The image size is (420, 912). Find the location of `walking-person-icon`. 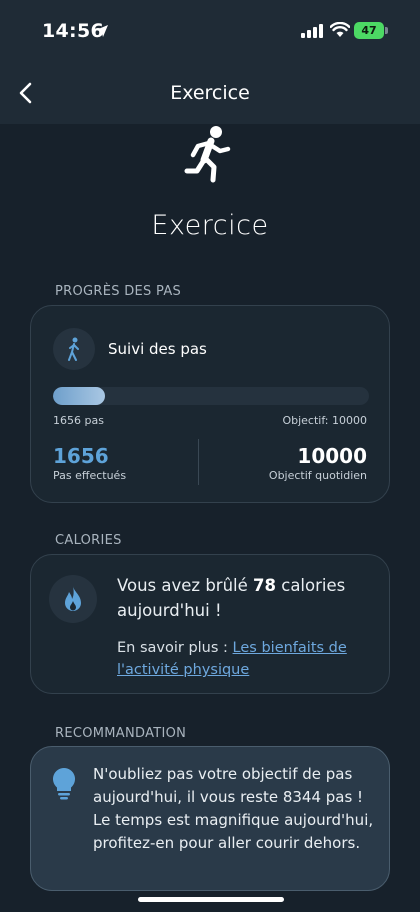

walking-person-icon is located at coordinates (73, 349).